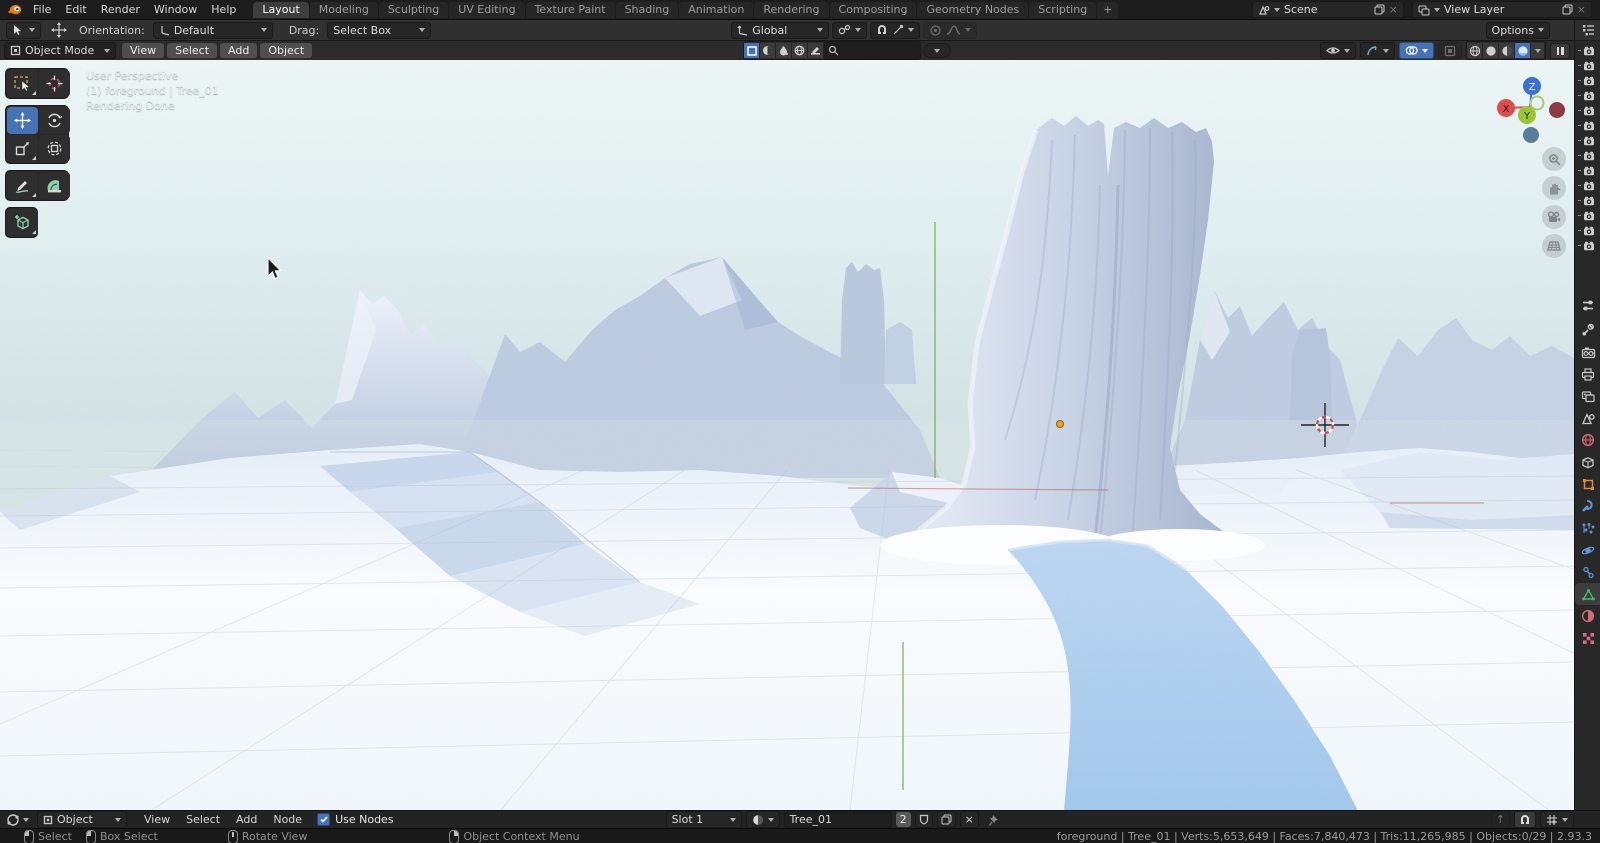 The image size is (1600, 843). What do you see at coordinates (1108, 9) in the screenshot?
I see `add-workspace-button: +` at bounding box center [1108, 9].